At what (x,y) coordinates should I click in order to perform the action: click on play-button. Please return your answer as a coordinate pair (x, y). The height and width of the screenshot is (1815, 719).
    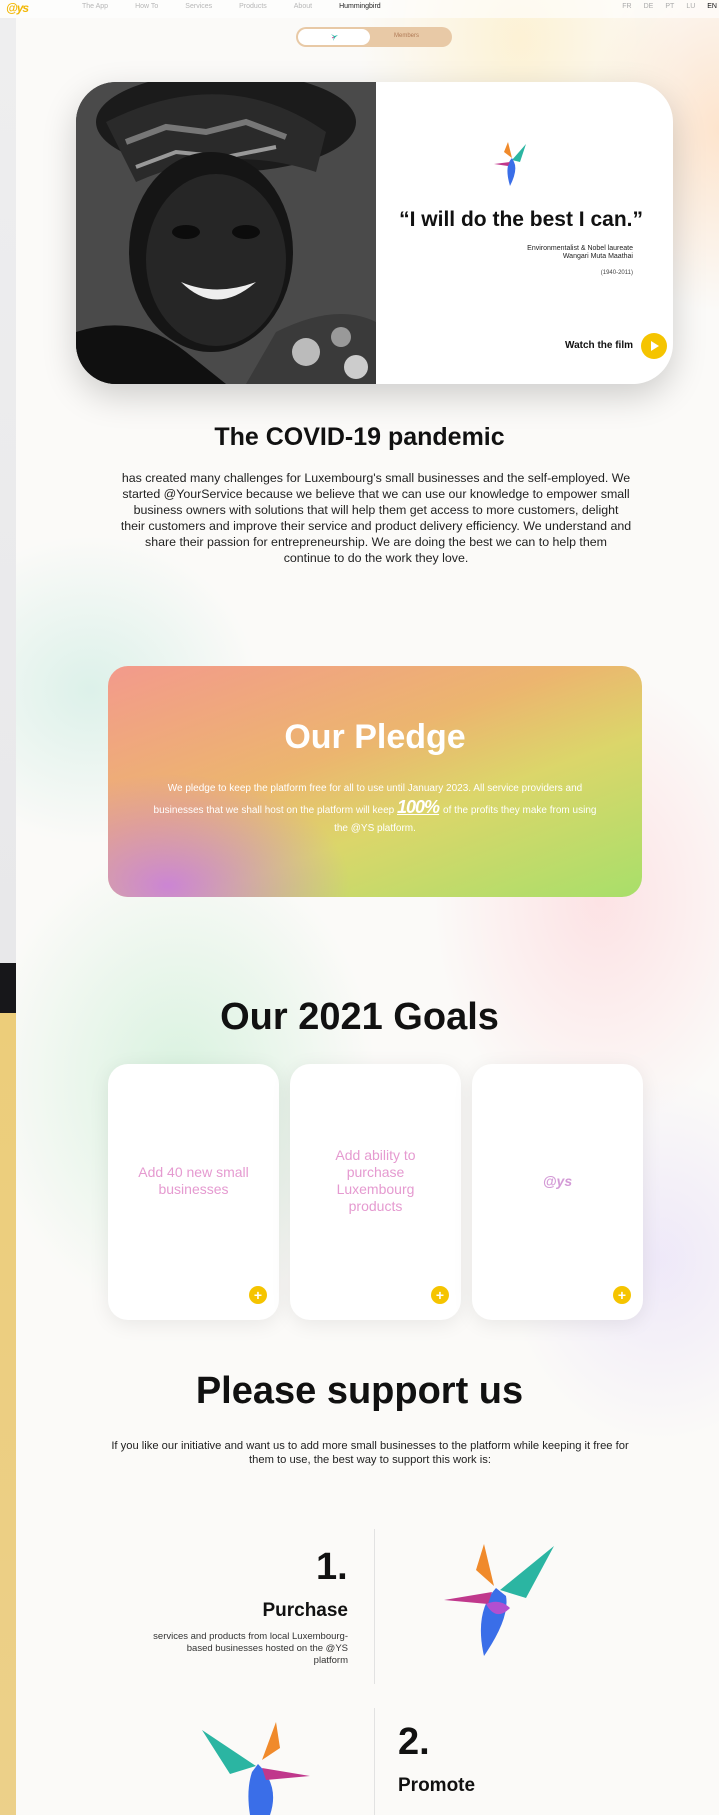
    Looking at the image, I should click on (654, 346).